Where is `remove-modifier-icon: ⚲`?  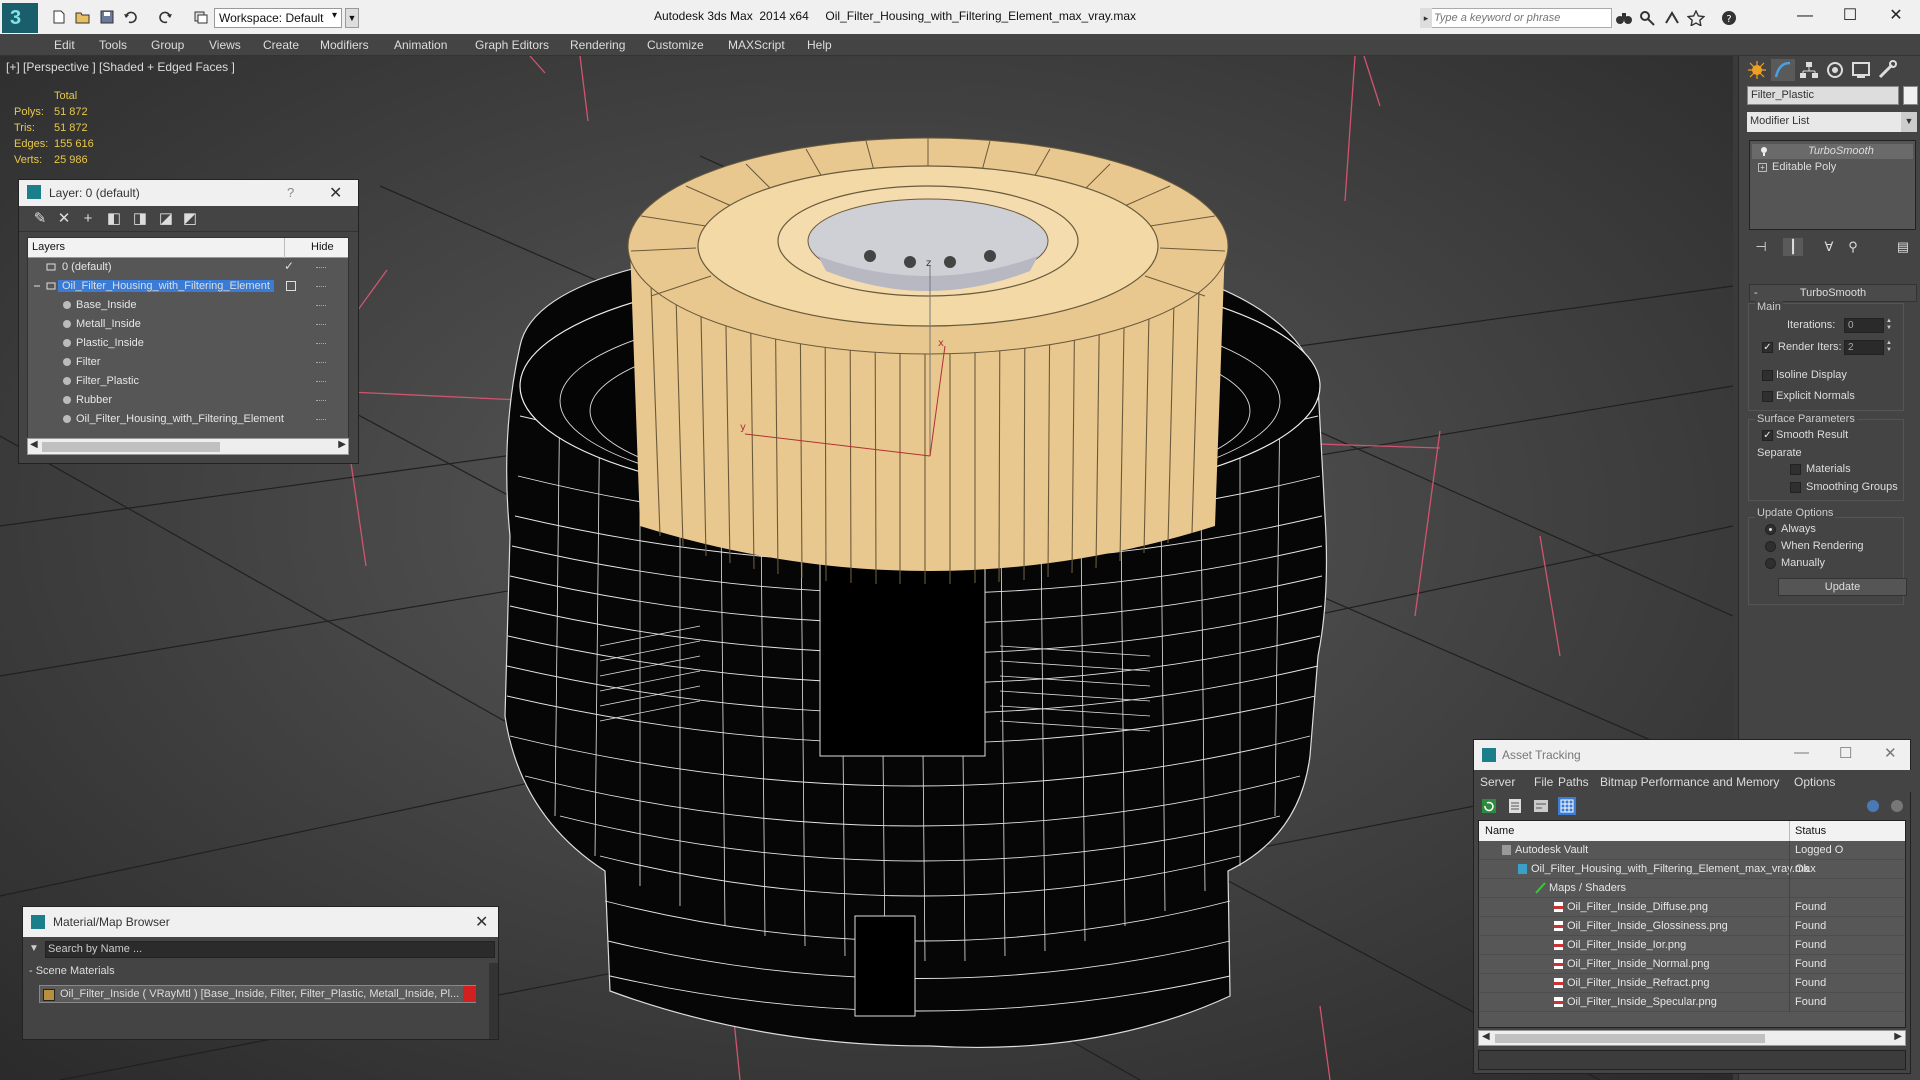
remove-modifier-icon: ⚲ is located at coordinates (1853, 247).